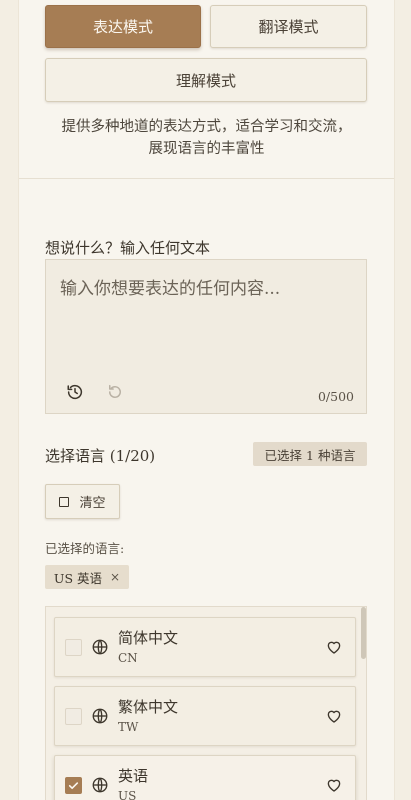  I want to click on language-name: 英语, so click(133, 776).